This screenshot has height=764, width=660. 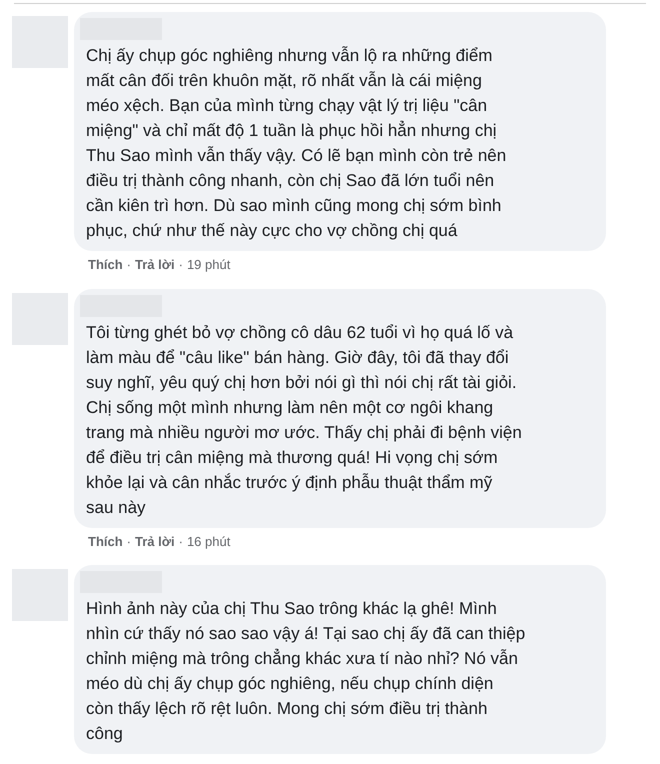 I want to click on comment-time: 19 phút, so click(x=208, y=264).